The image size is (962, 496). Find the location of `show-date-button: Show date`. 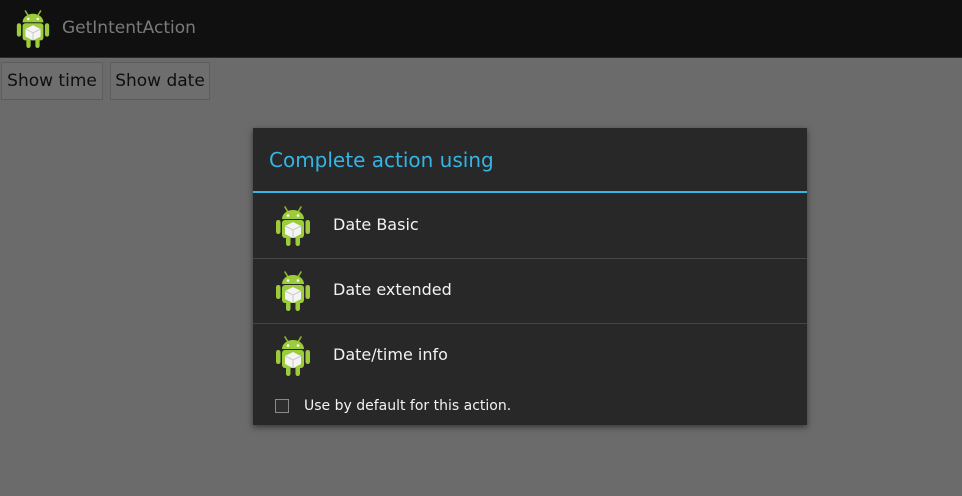

show-date-button: Show date is located at coordinates (160, 81).